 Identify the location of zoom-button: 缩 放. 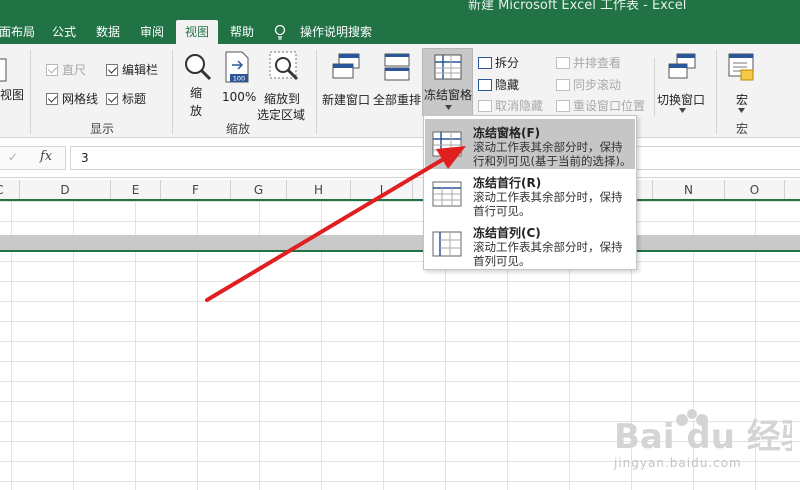
(198, 84).